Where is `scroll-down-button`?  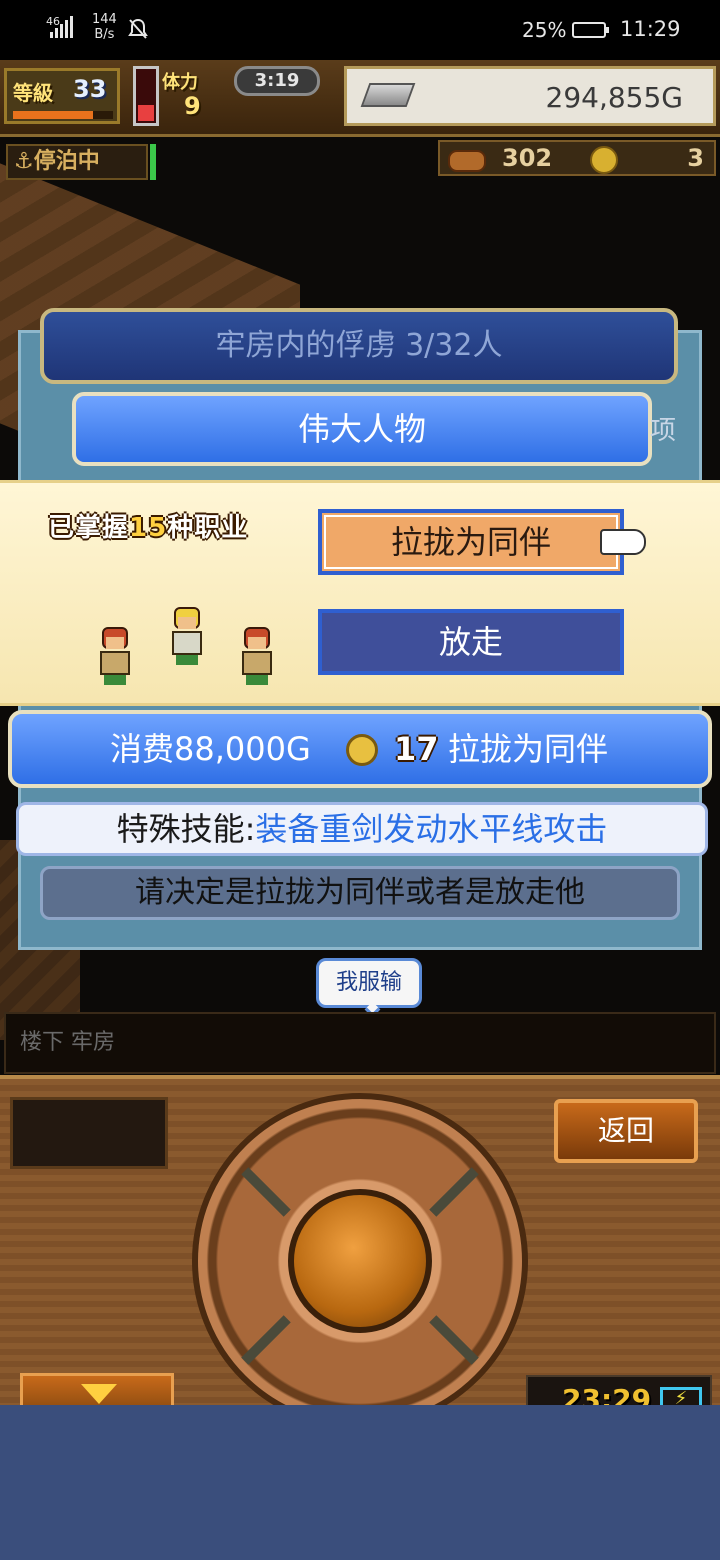 scroll-down-button is located at coordinates (97, 1389).